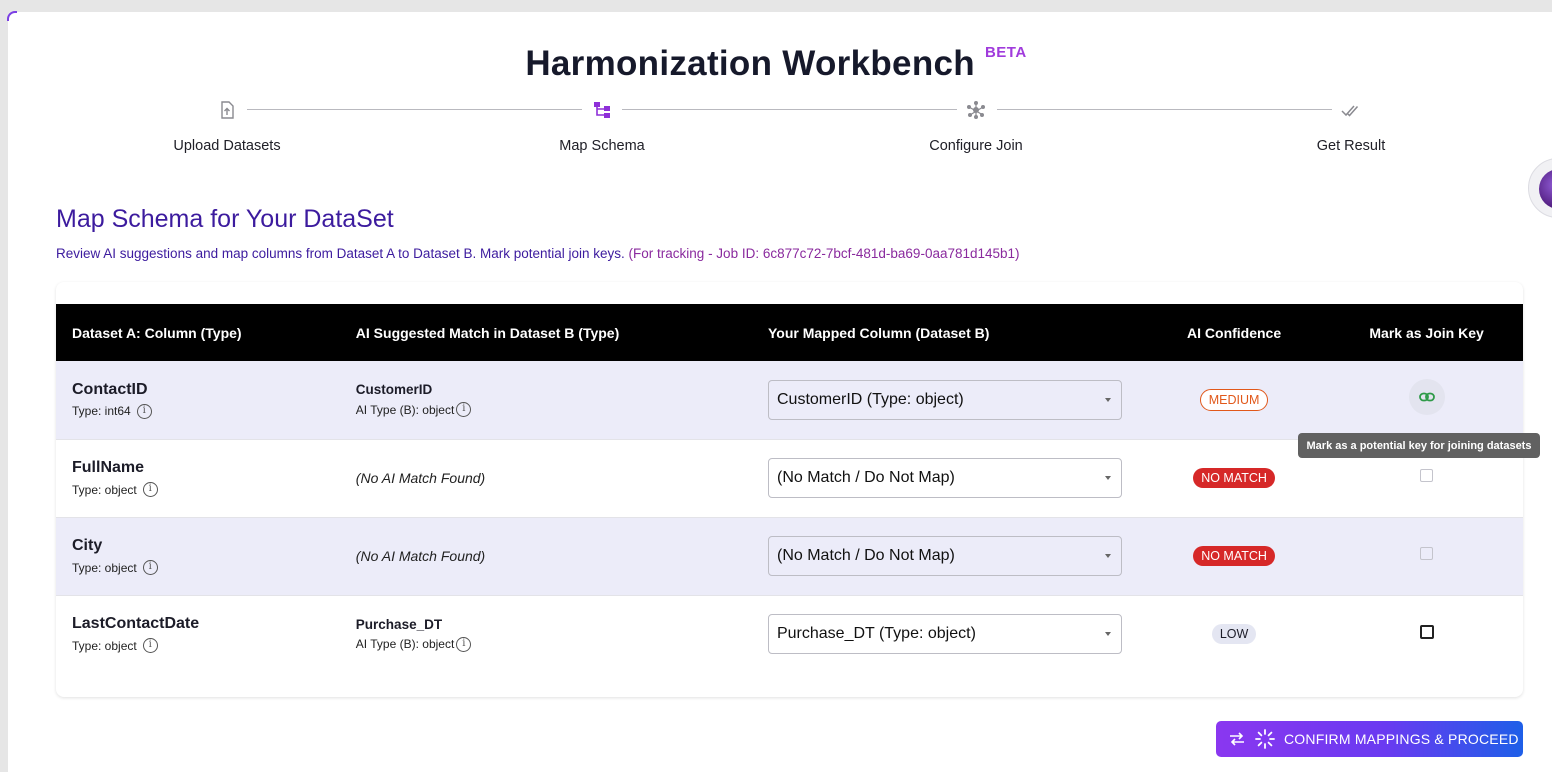 The image size is (1552, 772). Describe the element at coordinates (1351, 110) in the screenshot. I see `double-check-icon` at that location.